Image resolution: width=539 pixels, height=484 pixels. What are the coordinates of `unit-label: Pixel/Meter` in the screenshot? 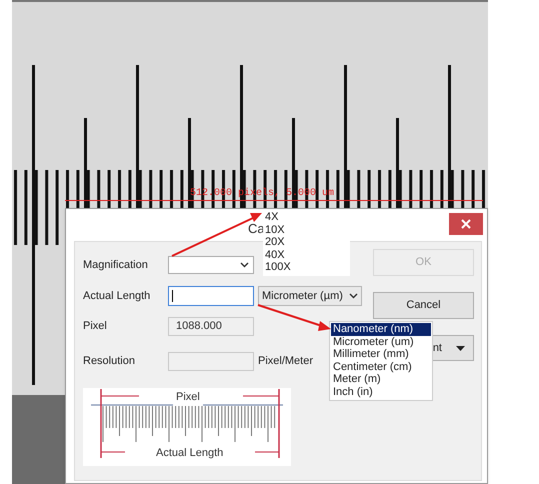 It's located at (286, 362).